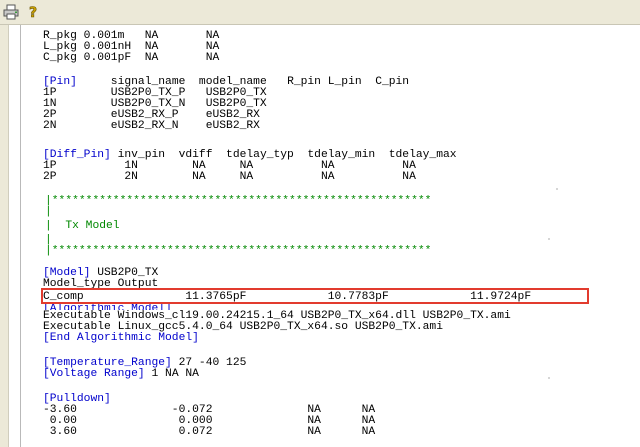  I want to click on toolbar: ?, so click(320, 12).